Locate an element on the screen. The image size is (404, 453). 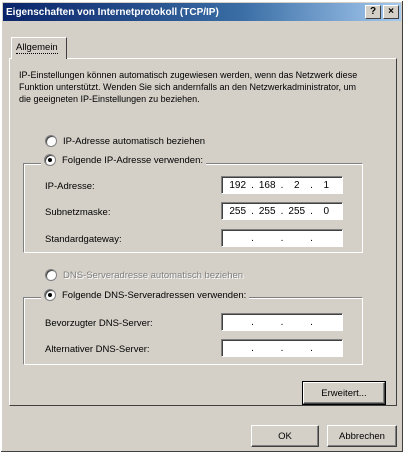
help-button: ? is located at coordinates (373, 12).